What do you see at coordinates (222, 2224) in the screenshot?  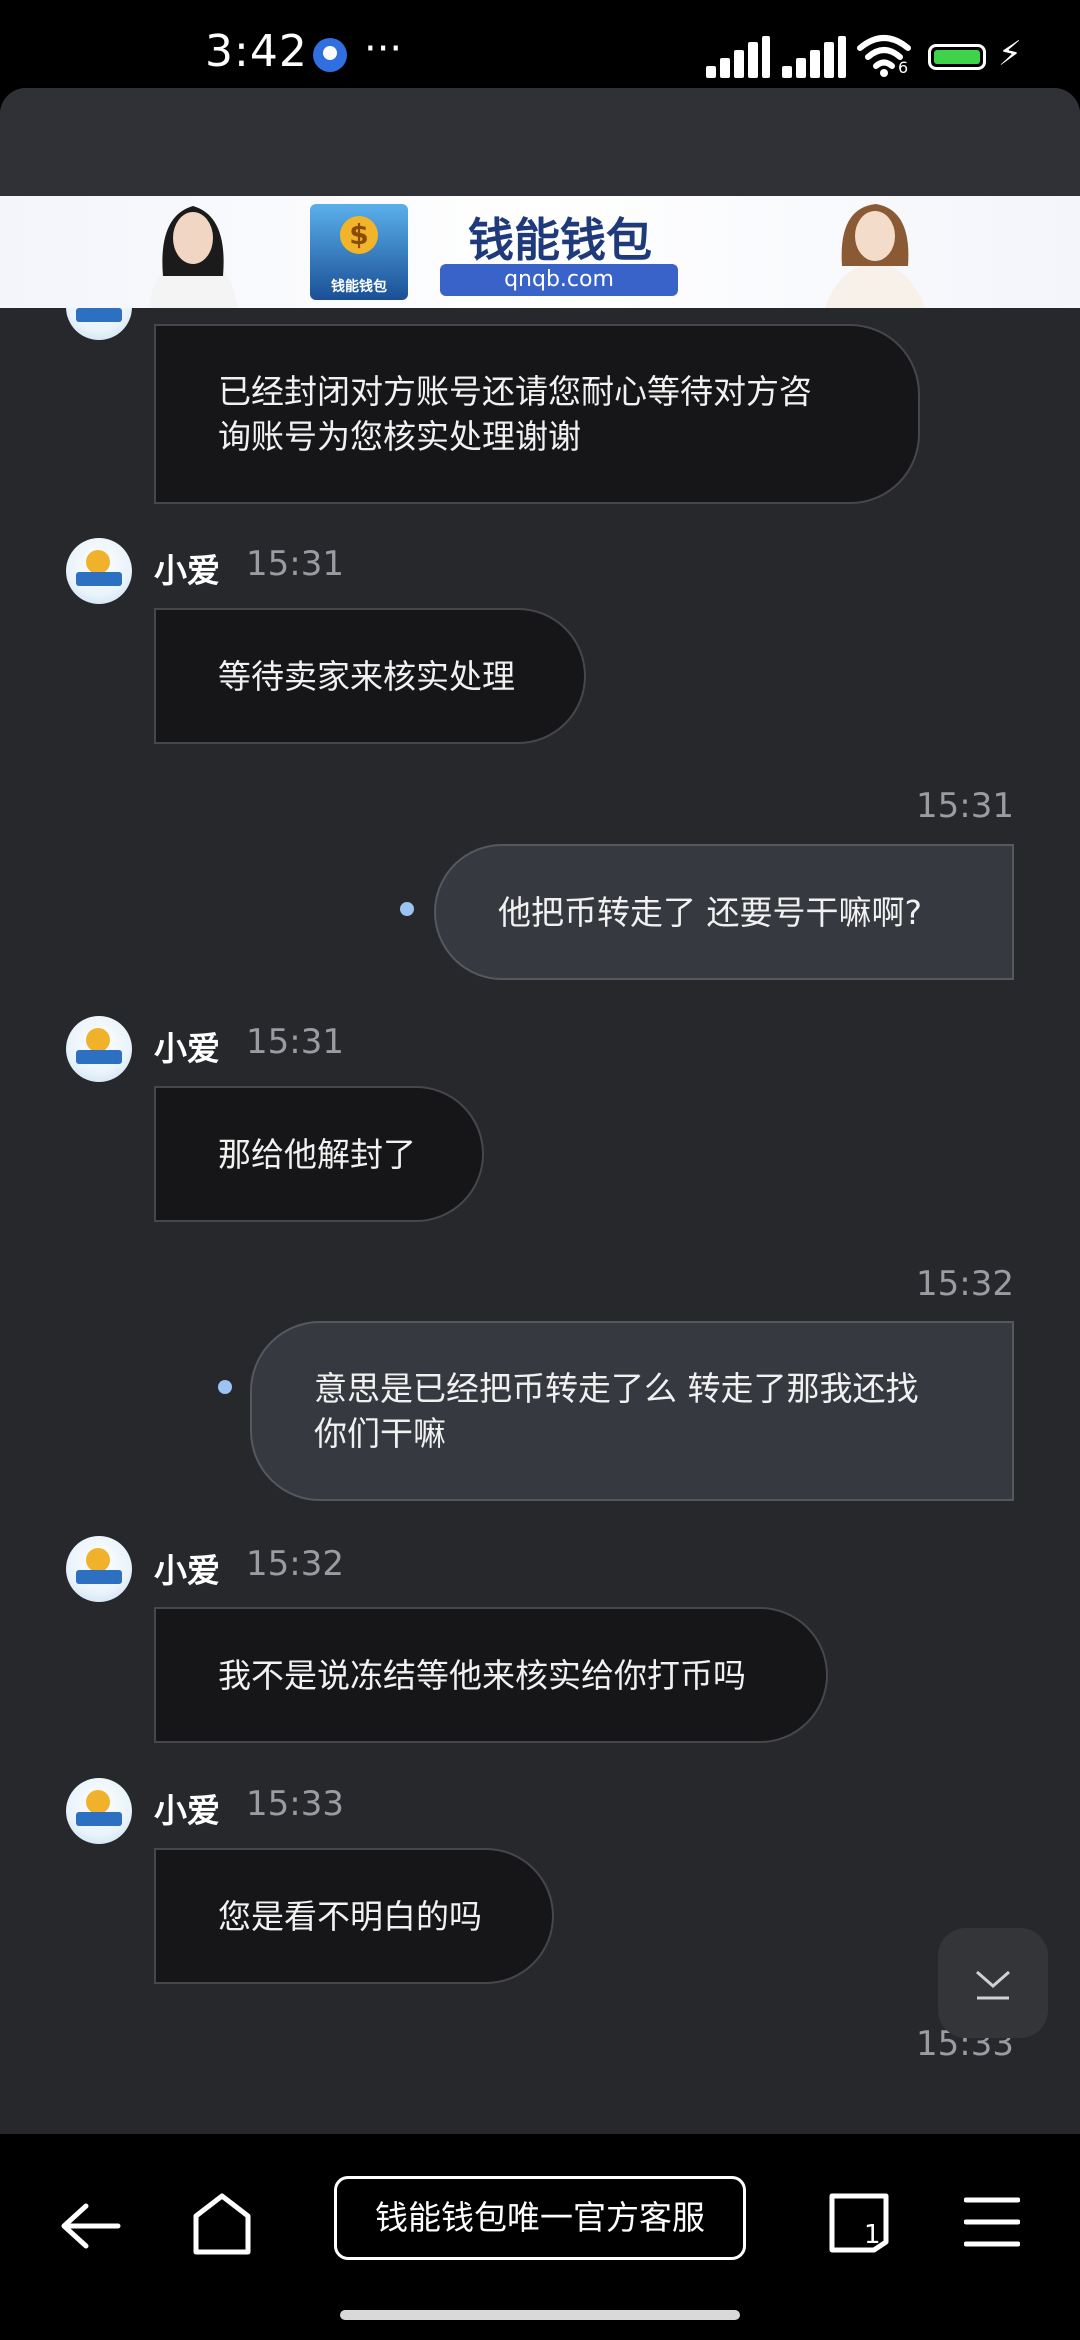 I see `home-icon` at bounding box center [222, 2224].